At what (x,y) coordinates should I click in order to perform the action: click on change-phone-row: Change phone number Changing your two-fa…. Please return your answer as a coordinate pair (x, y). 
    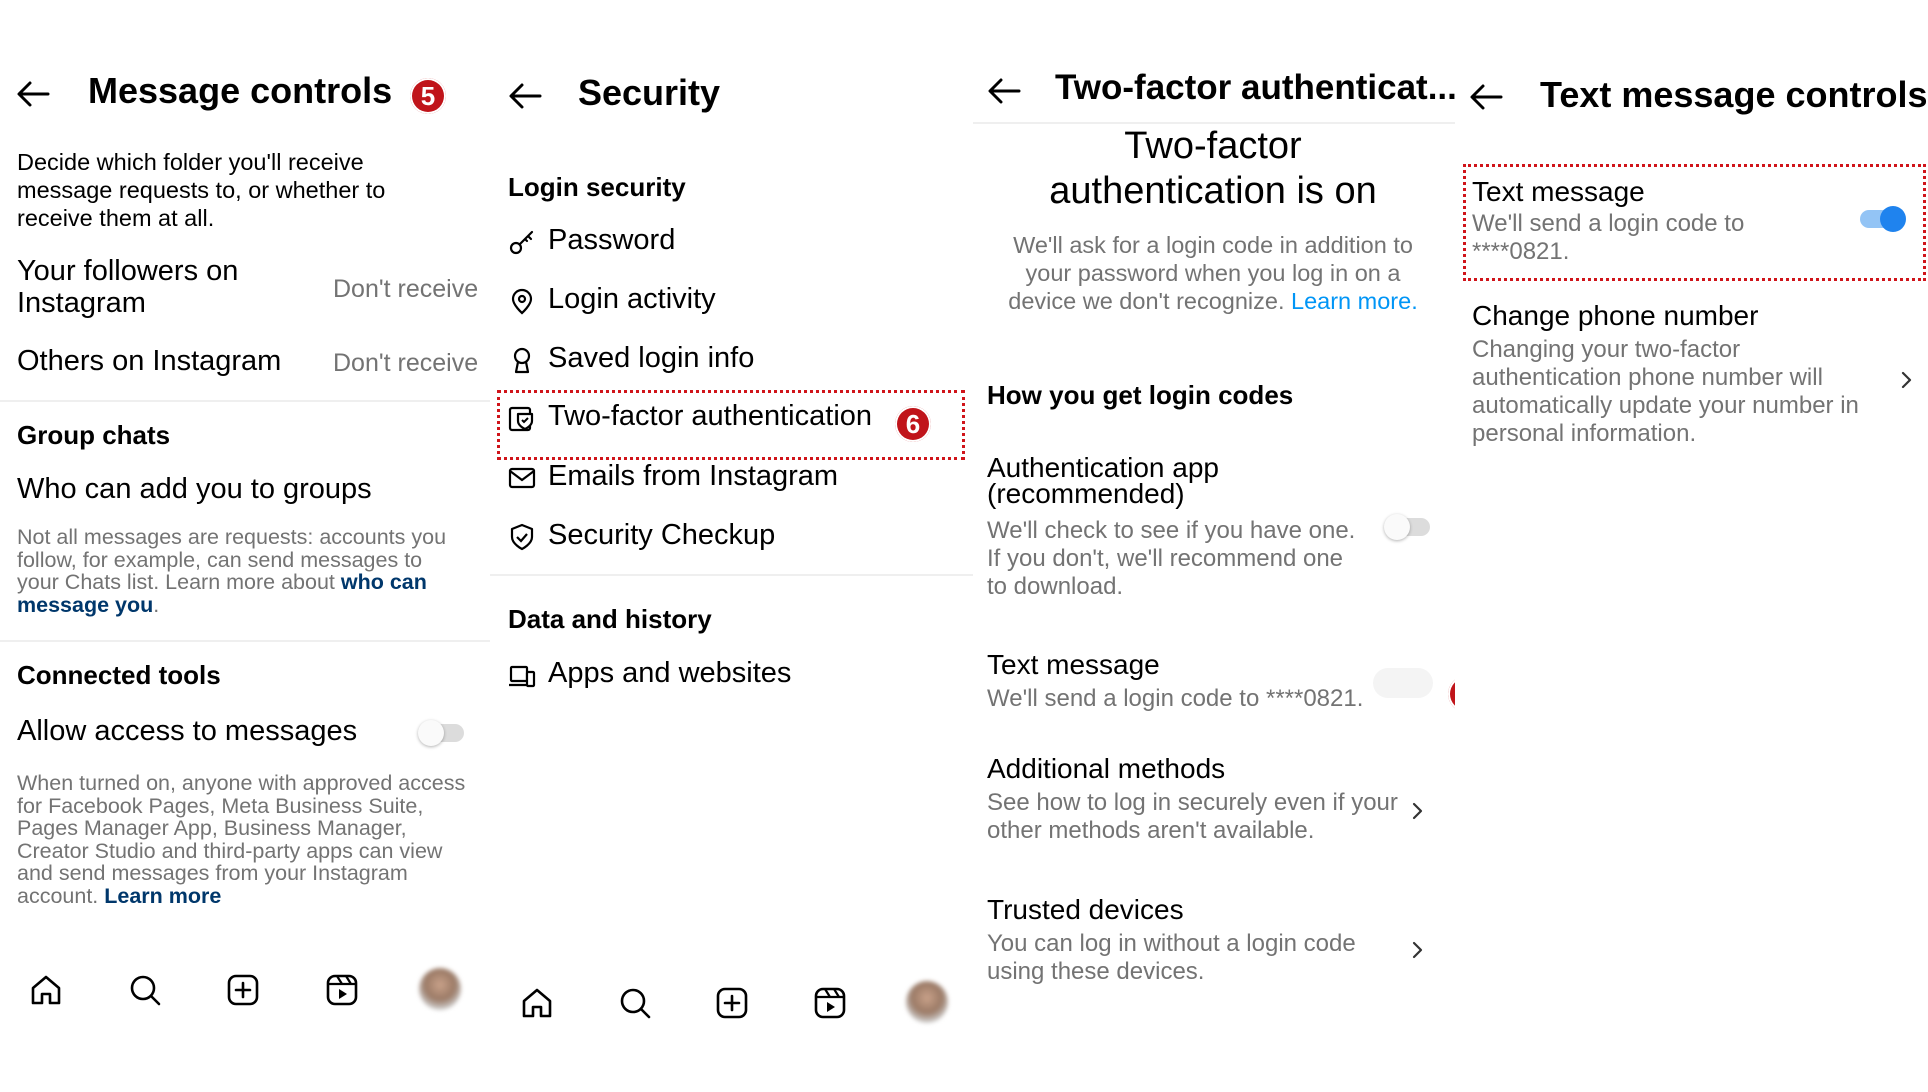
    Looking at the image, I should click on (1697, 375).